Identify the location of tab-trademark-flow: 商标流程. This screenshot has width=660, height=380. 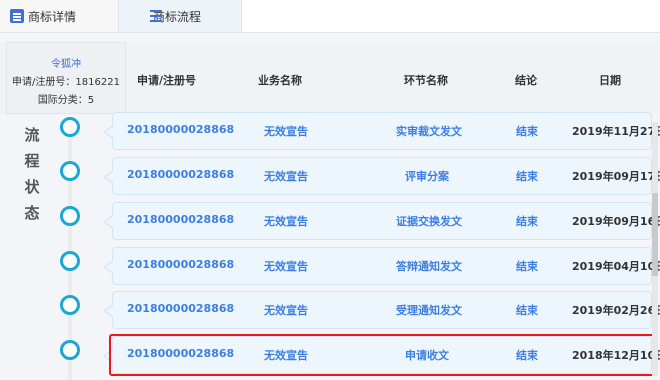
(180, 16).